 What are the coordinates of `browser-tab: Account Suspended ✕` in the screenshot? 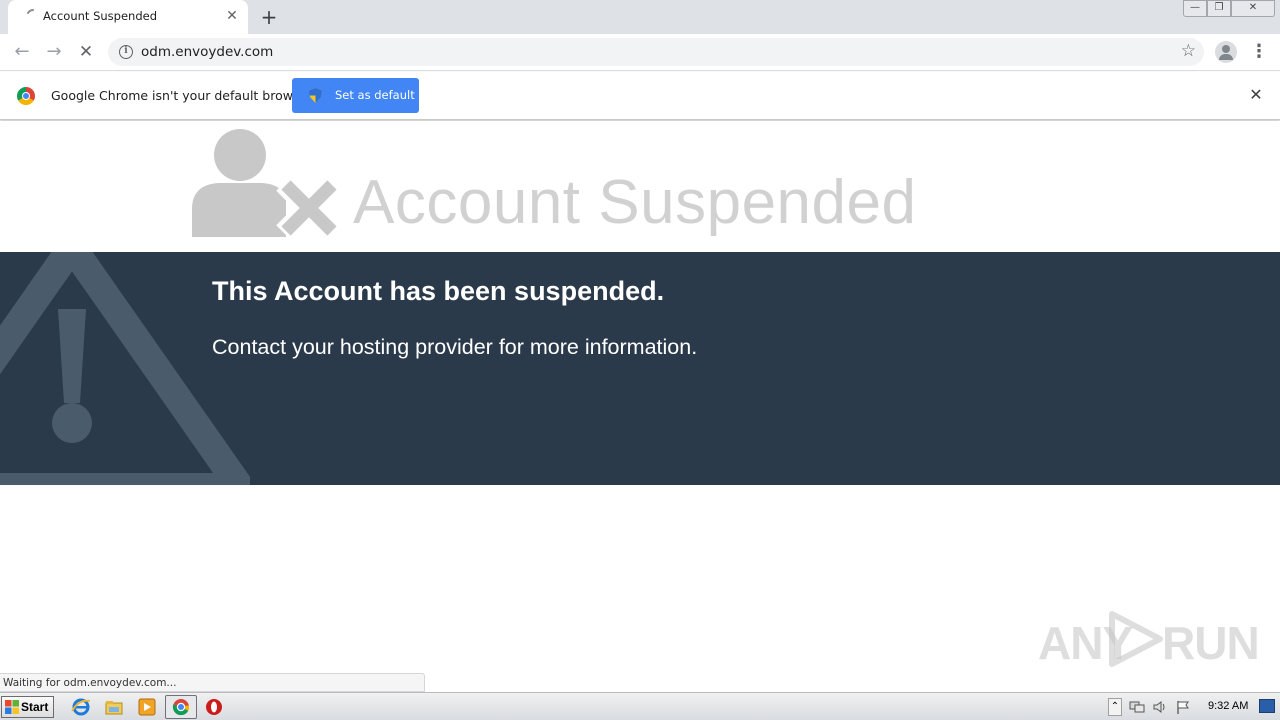 It's located at (128, 17).